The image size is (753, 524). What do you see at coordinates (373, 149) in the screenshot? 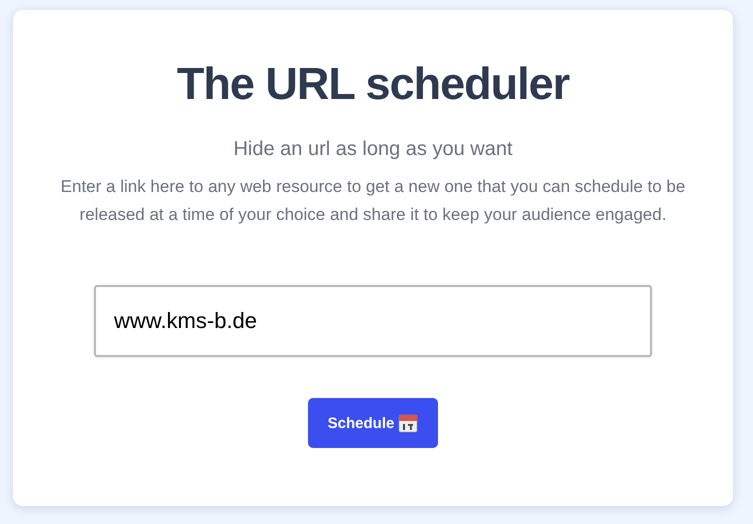
I see `subtitle: Hide an url as long as you want` at bounding box center [373, 149].